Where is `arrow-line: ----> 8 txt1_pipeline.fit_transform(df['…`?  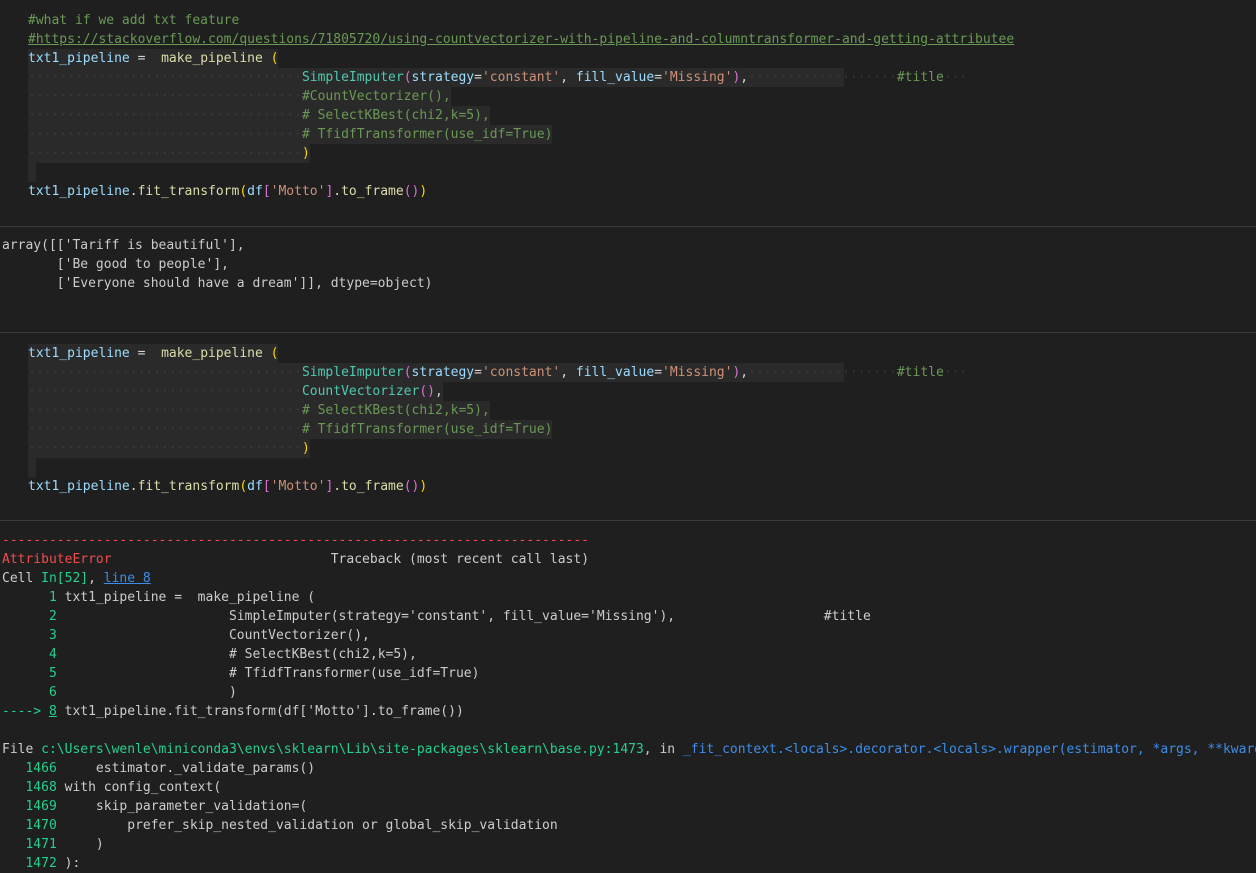
arrow-line: ----> 8 txt1_pipeline.fit_transform(df['… is located at coordinates (233, 711).